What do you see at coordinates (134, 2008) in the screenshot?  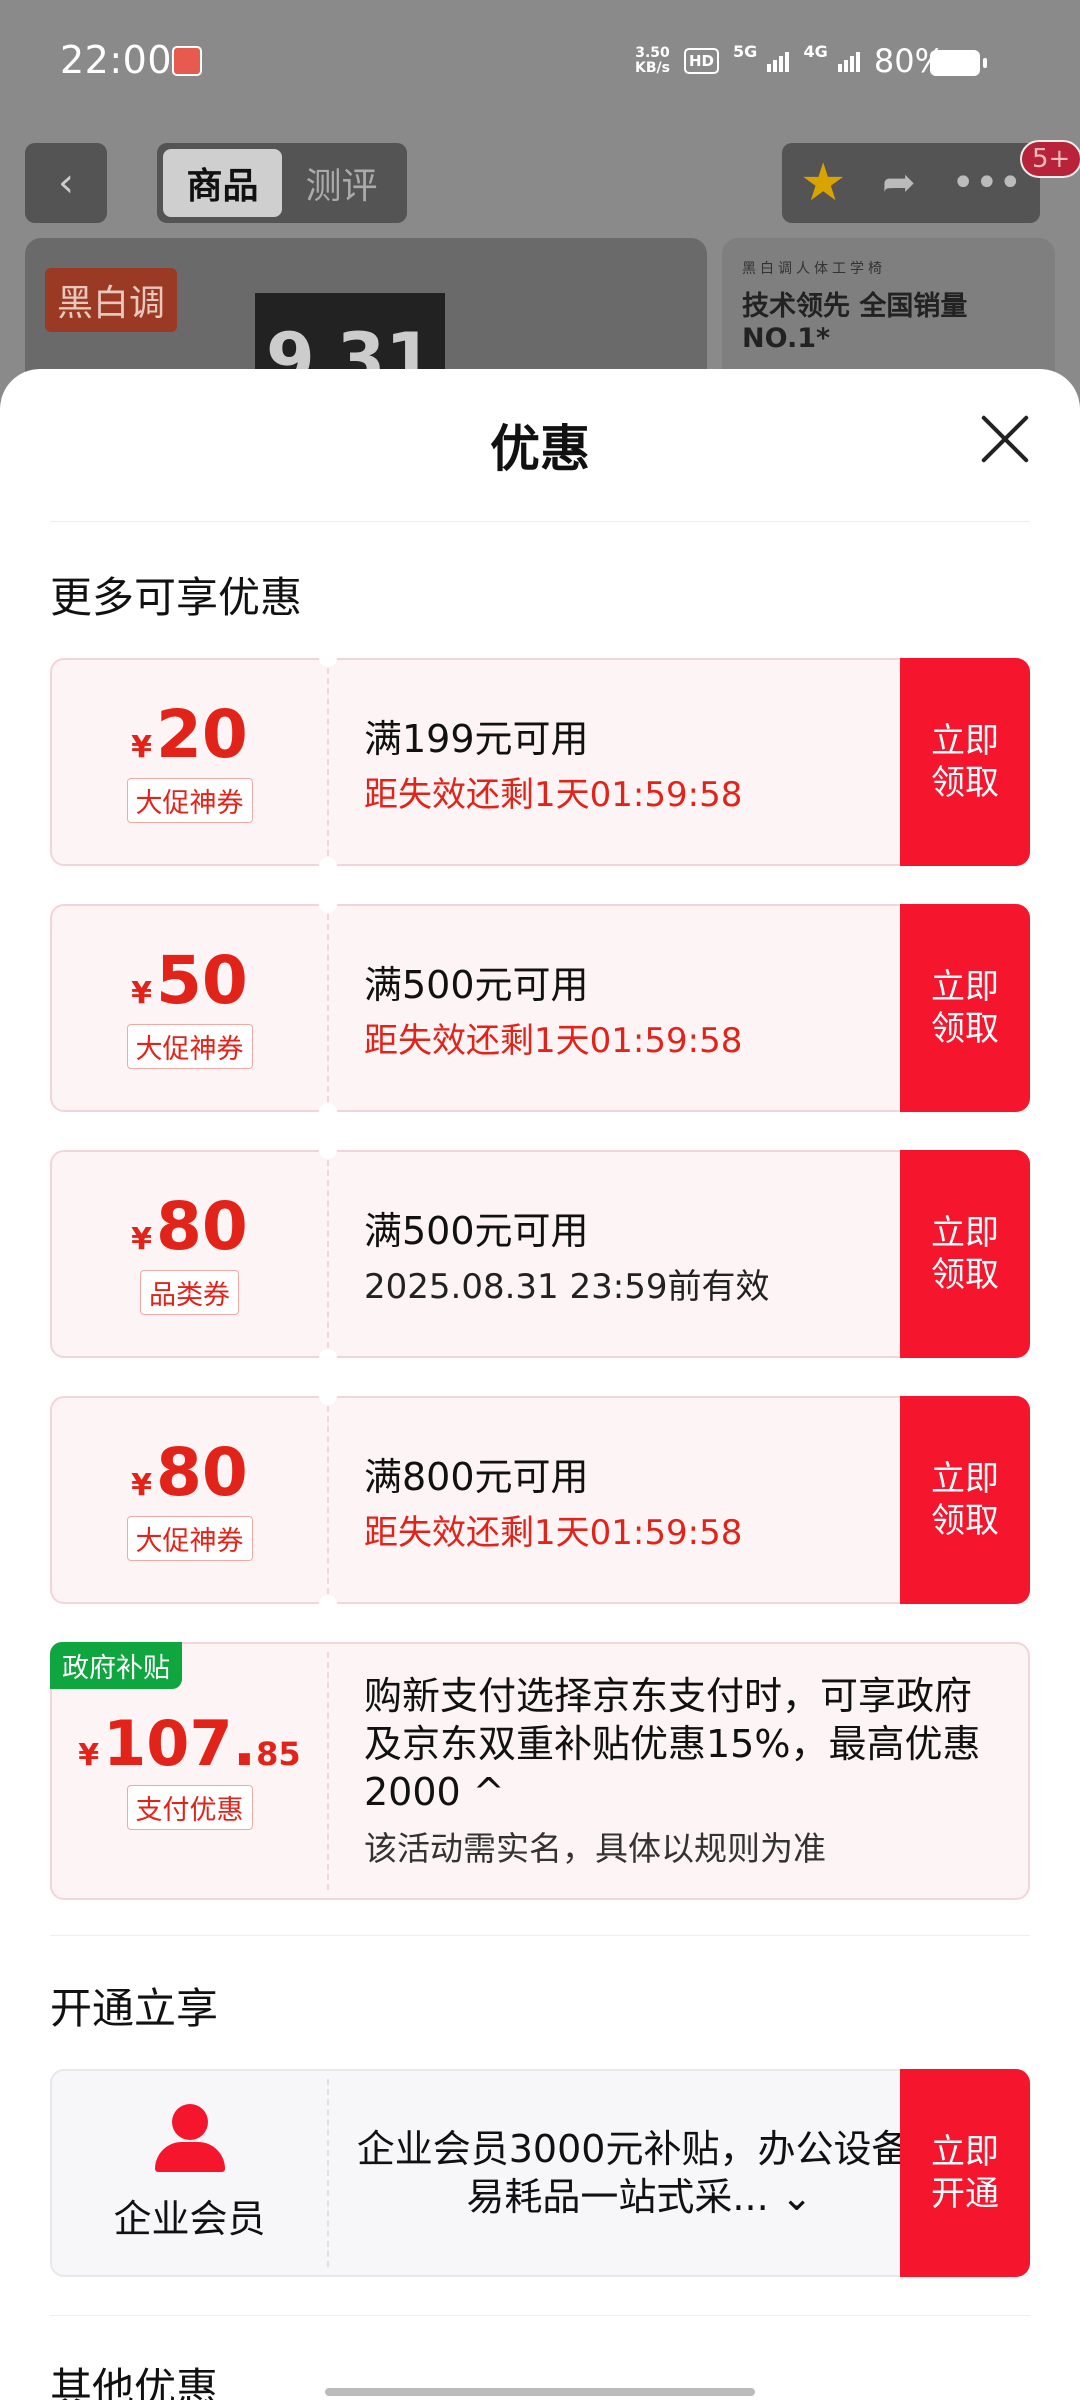 I see `section-title-open-now: 开通立享` at bounding box center [134, 2008].